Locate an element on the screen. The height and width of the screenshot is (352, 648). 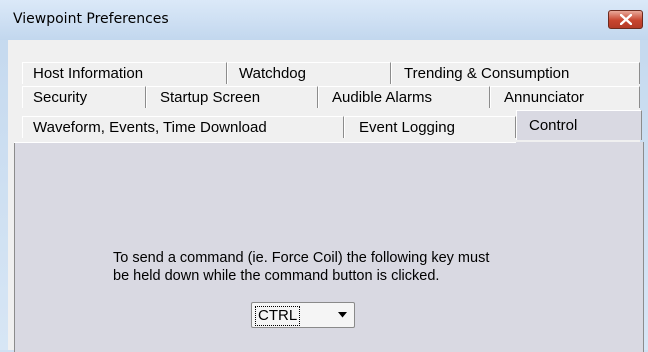
command-key-value: CTRL is located at coordinates (278, 316).